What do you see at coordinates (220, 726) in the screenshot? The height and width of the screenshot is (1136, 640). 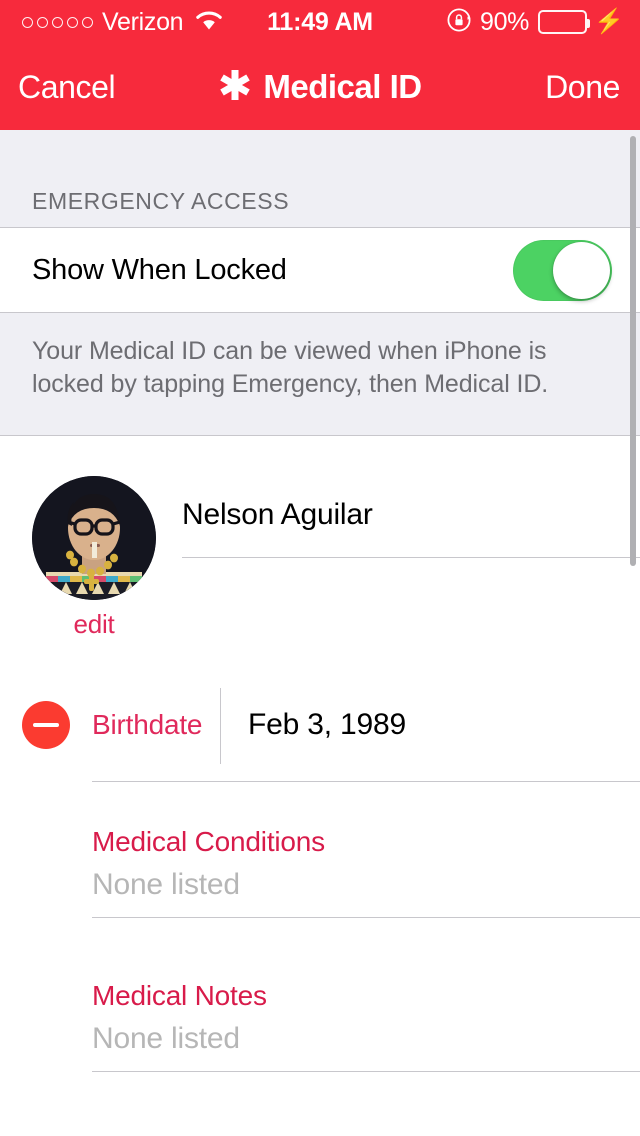 I see `birthdate-divider` at bounding box center [220, 726].